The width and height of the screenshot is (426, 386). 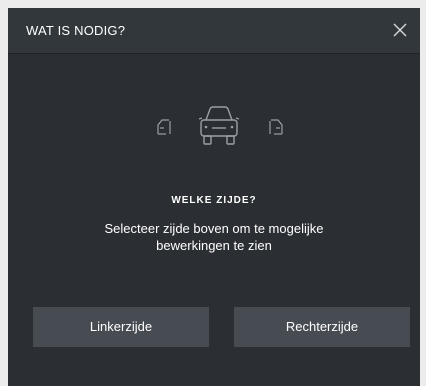 What do you see at coordinates (400, 30) in the screenshot?
I see `close-icon` at bounding box center [400, 30].